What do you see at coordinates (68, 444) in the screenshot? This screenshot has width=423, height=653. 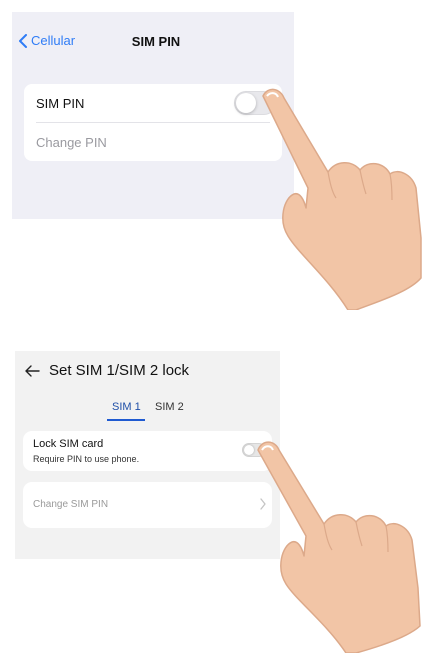 I see `lock-sim-card-label: Lock SIM card` at bounding box center [68, 444].